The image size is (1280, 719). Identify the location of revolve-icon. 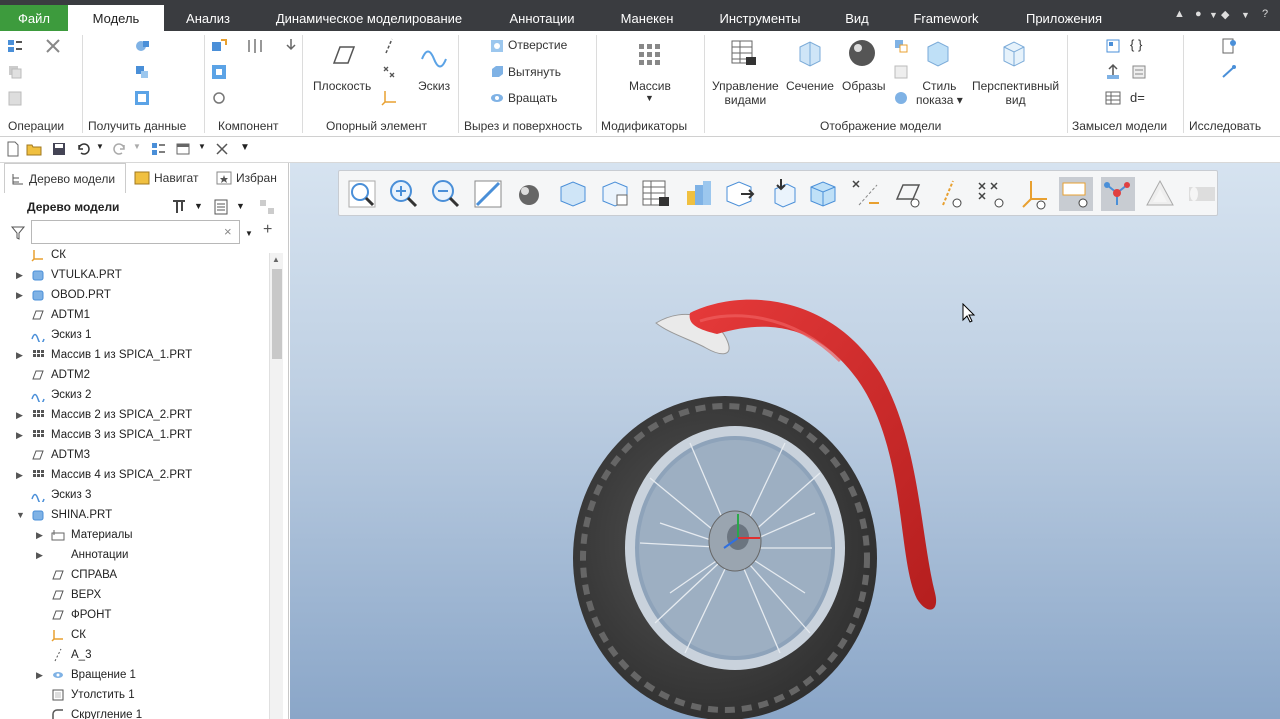
(497, 98).